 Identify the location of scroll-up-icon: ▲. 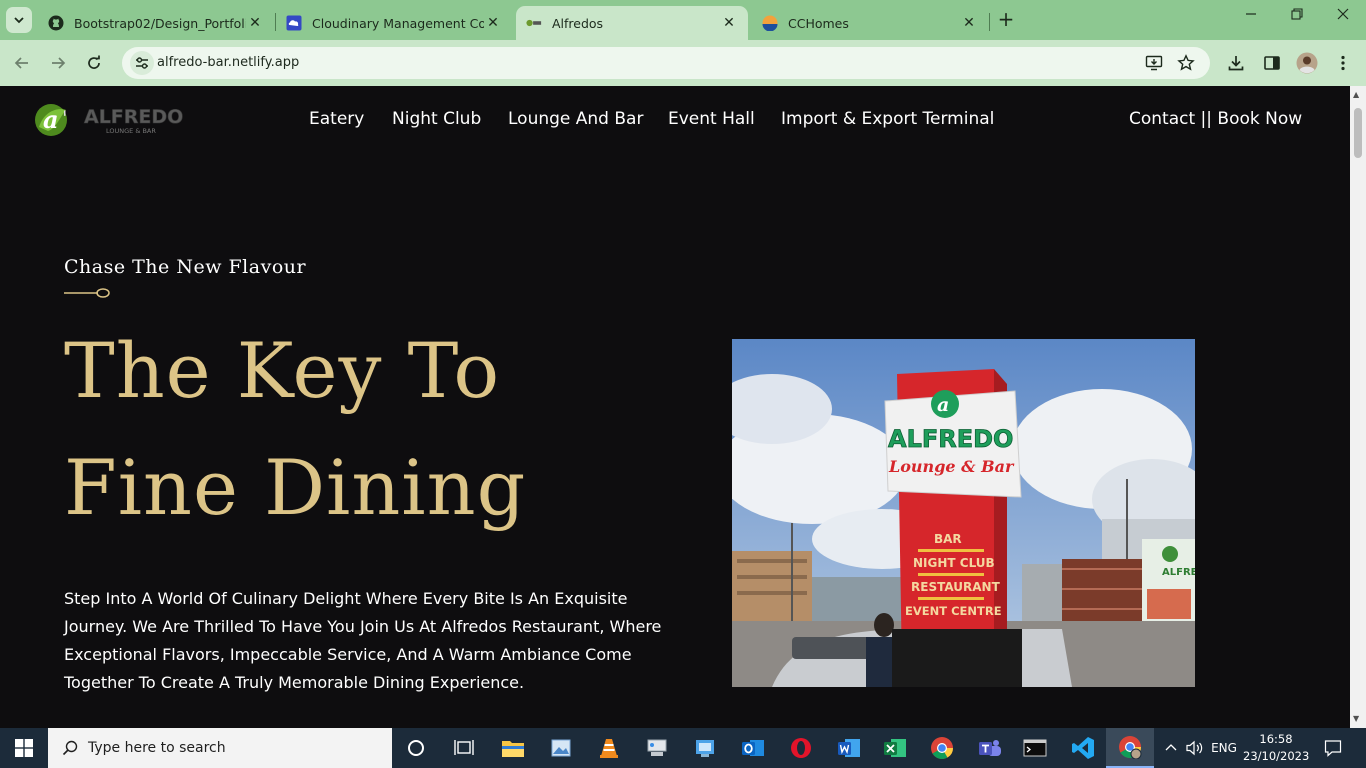
(1356, 94).